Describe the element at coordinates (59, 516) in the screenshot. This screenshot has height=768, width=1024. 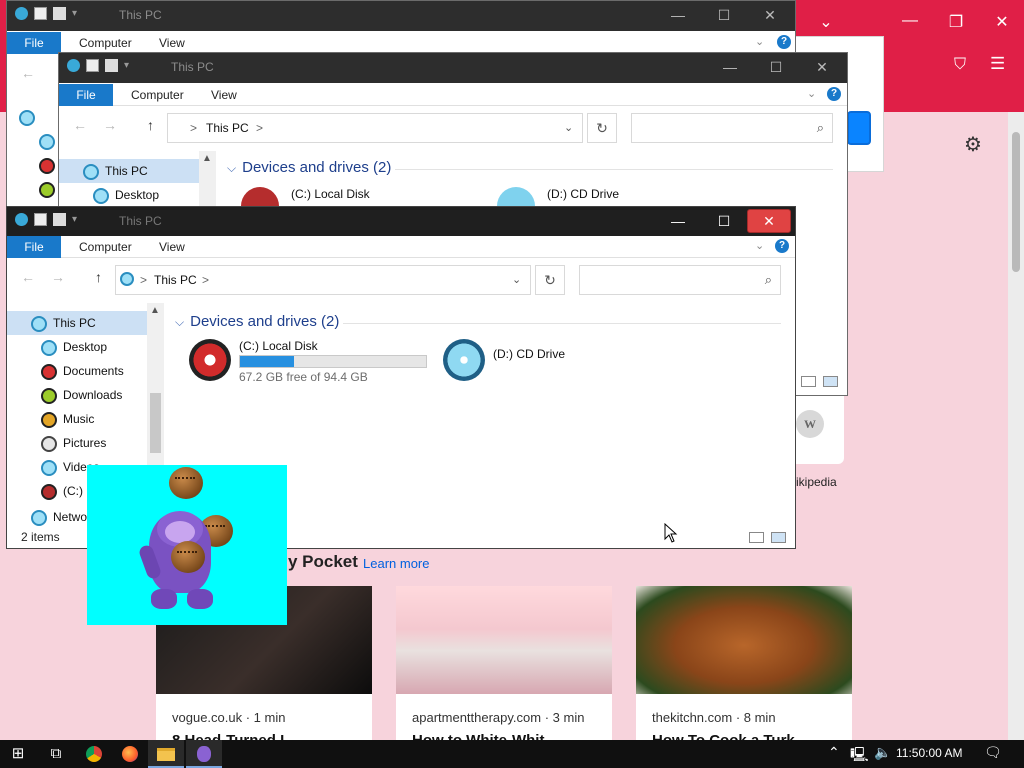
I see `nav-item-network: Netwo` at that location.